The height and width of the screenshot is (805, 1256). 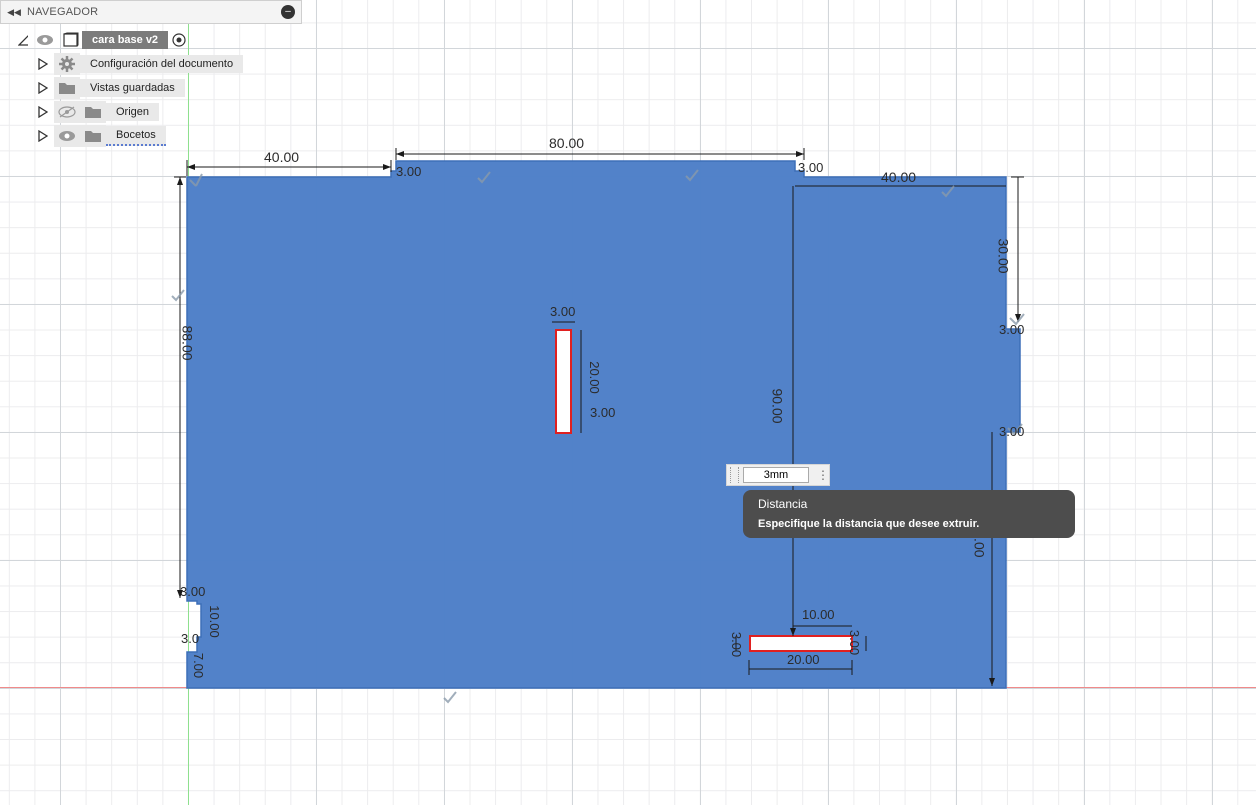 What do you see at coordinates (190, 638) in the screenshot?
I see `dimension-label: 3.0` at bounding box center [190, 638].